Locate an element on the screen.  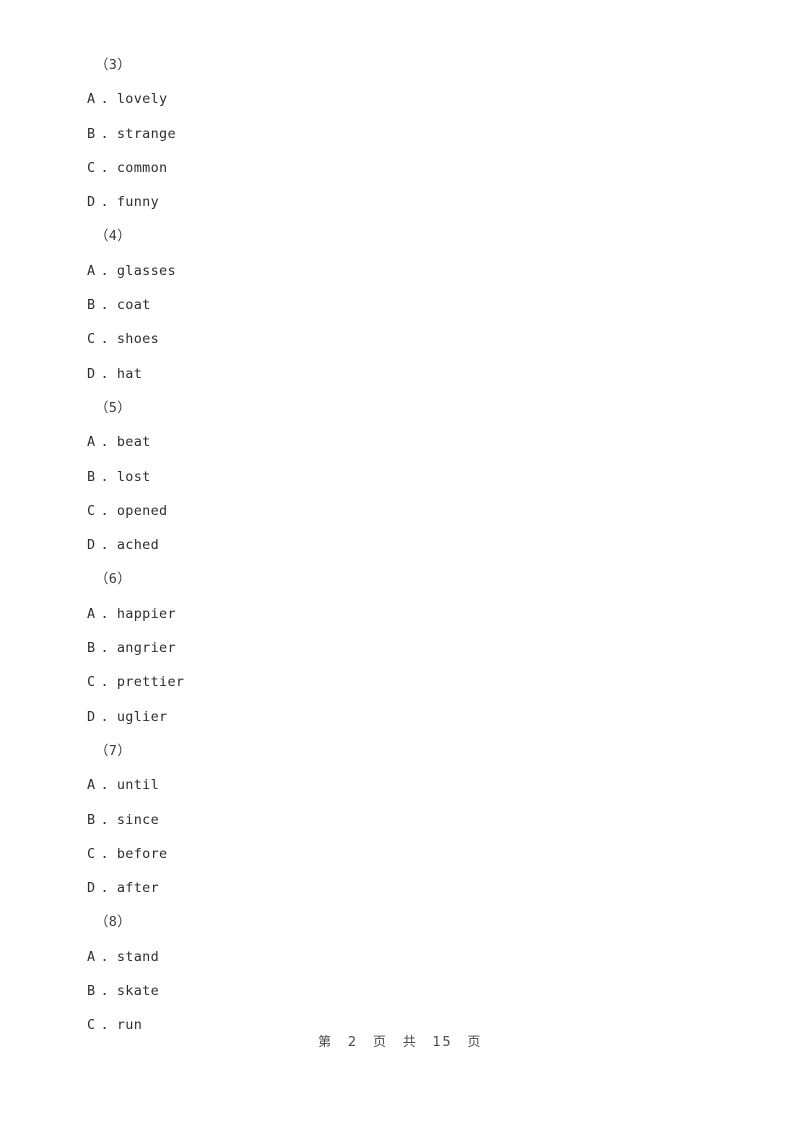
answer-option: B. angrier is located at coordinates (407, 648).